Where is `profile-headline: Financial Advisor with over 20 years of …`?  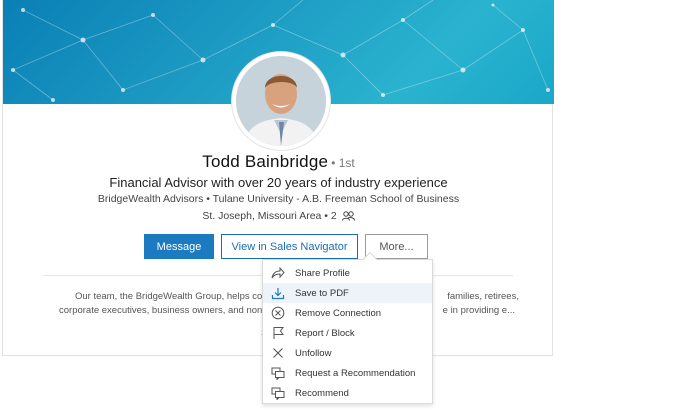
profile-headline: Financial Advisor with over 20 years of … is located at coordinates (278, 182).